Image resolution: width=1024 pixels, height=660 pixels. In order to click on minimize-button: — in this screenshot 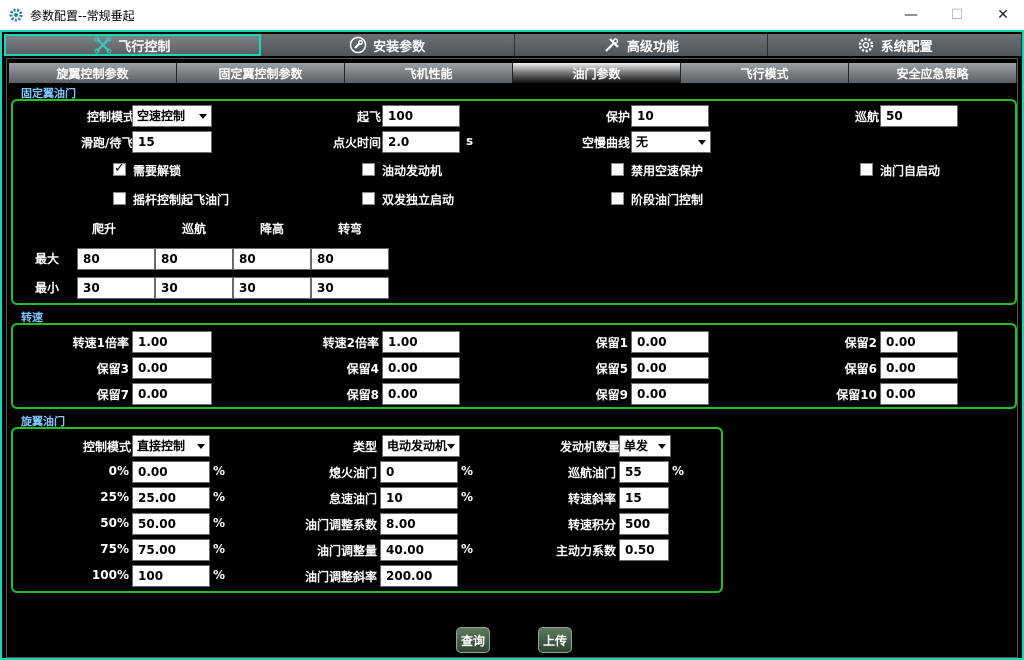, I will do `click(911, 15)`.